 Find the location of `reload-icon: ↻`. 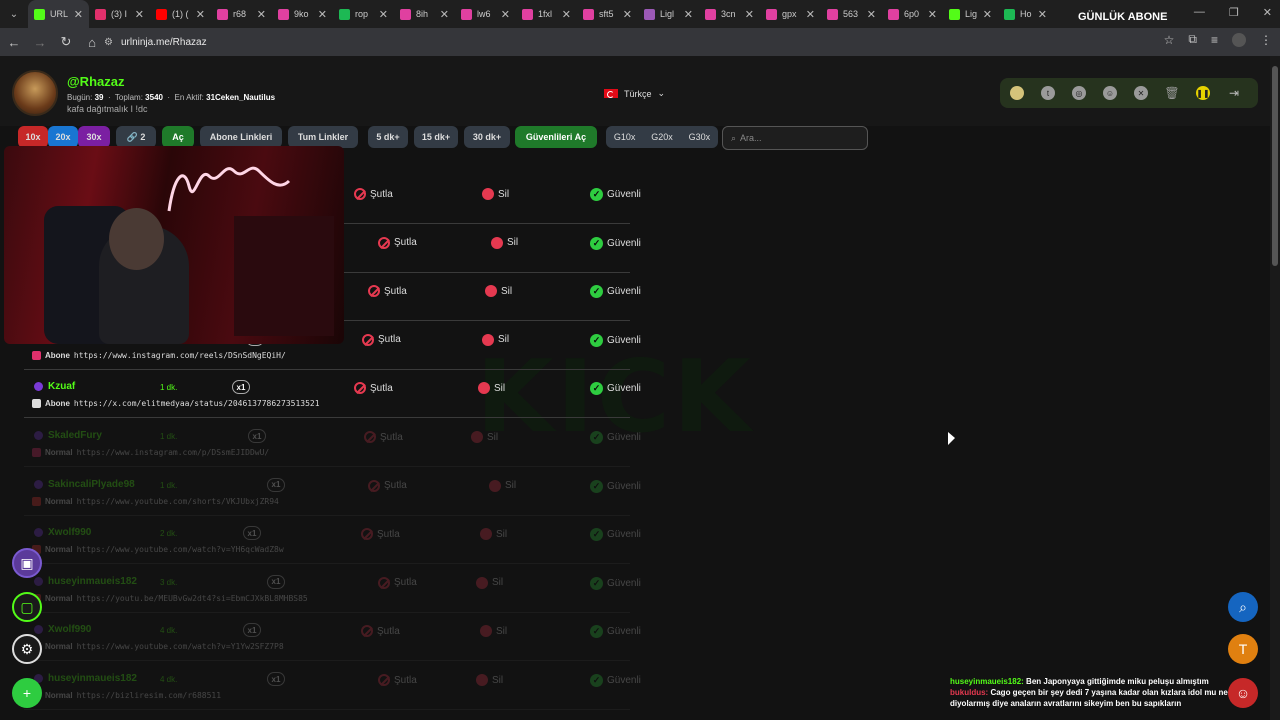

reload-icon: ↻ is located at coordinates (66, 42).